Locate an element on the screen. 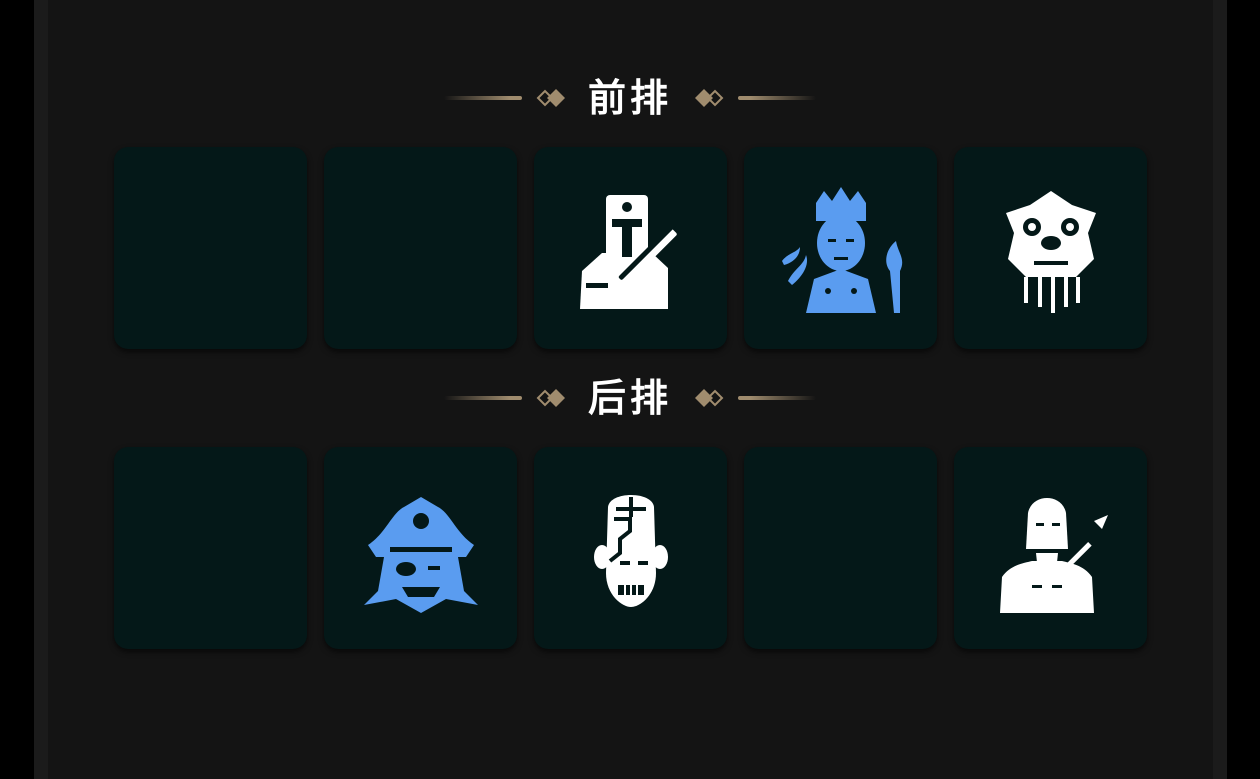 The image size is (1260, 779). front-slot-goddess is located at coordinates (840, 248).